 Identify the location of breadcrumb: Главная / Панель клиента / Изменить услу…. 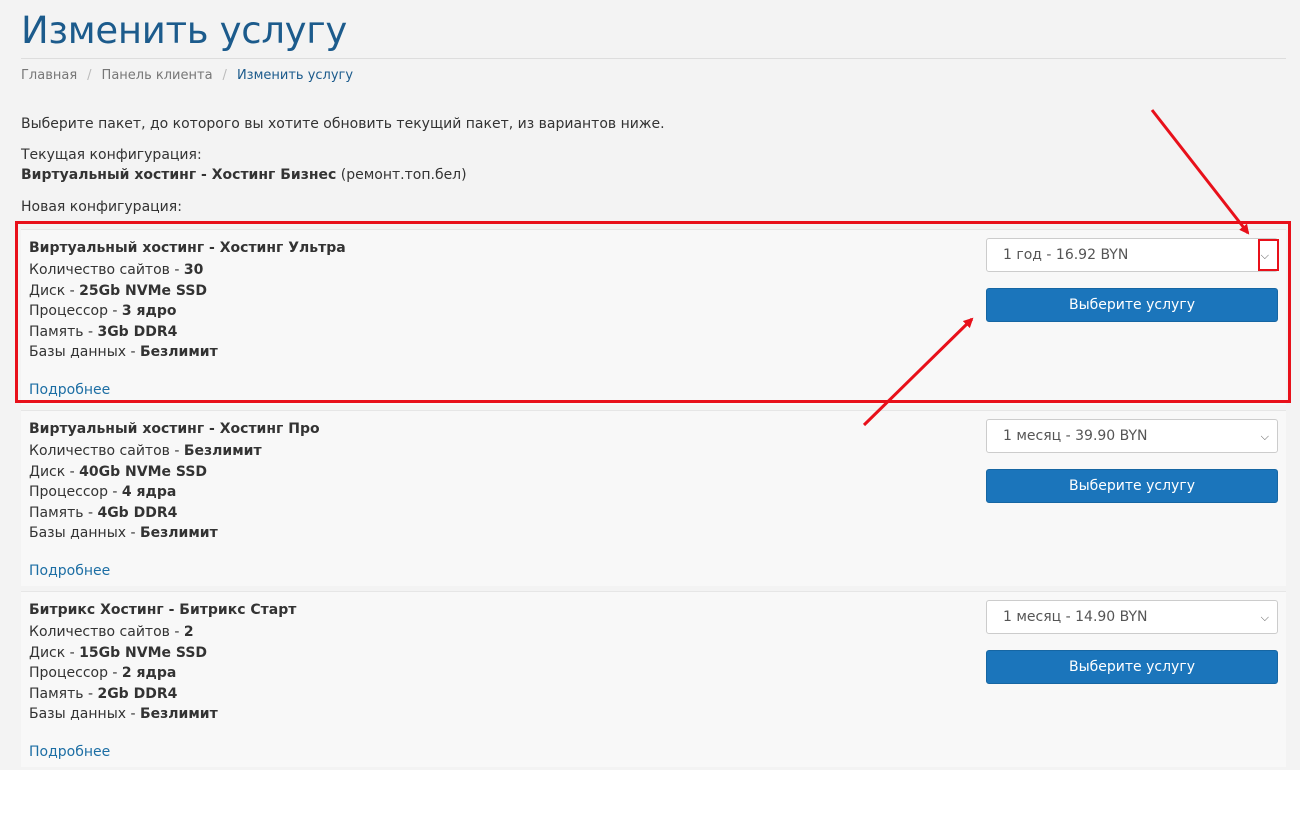
(187, 75).